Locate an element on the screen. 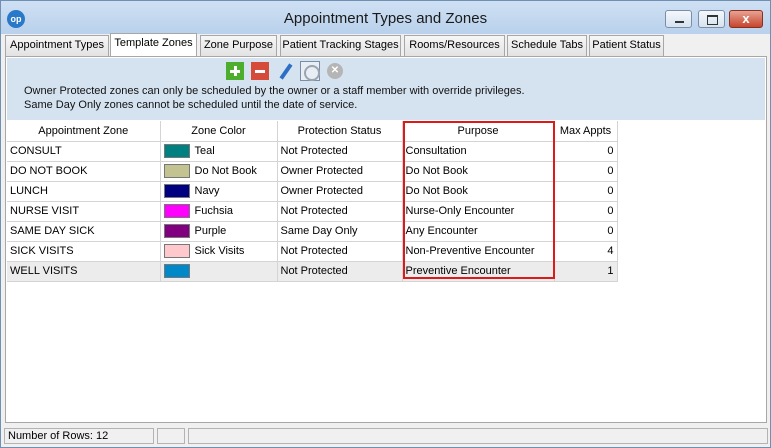 This screenshot has width=771, height=448. color-cell: Purple is located at coordinates (219, 231).